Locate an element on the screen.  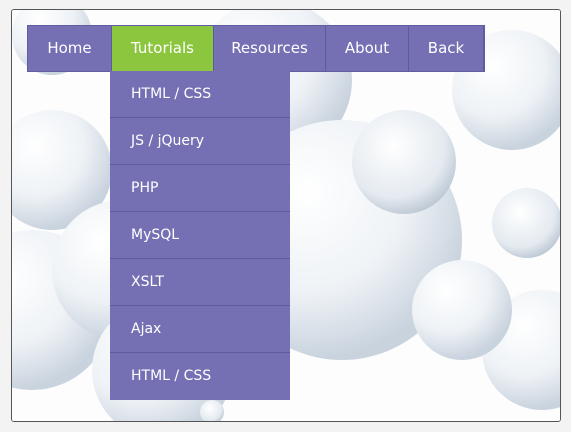
dropdown-item-html-css-2: HTML / CSS is located at coordinates (200, 376).